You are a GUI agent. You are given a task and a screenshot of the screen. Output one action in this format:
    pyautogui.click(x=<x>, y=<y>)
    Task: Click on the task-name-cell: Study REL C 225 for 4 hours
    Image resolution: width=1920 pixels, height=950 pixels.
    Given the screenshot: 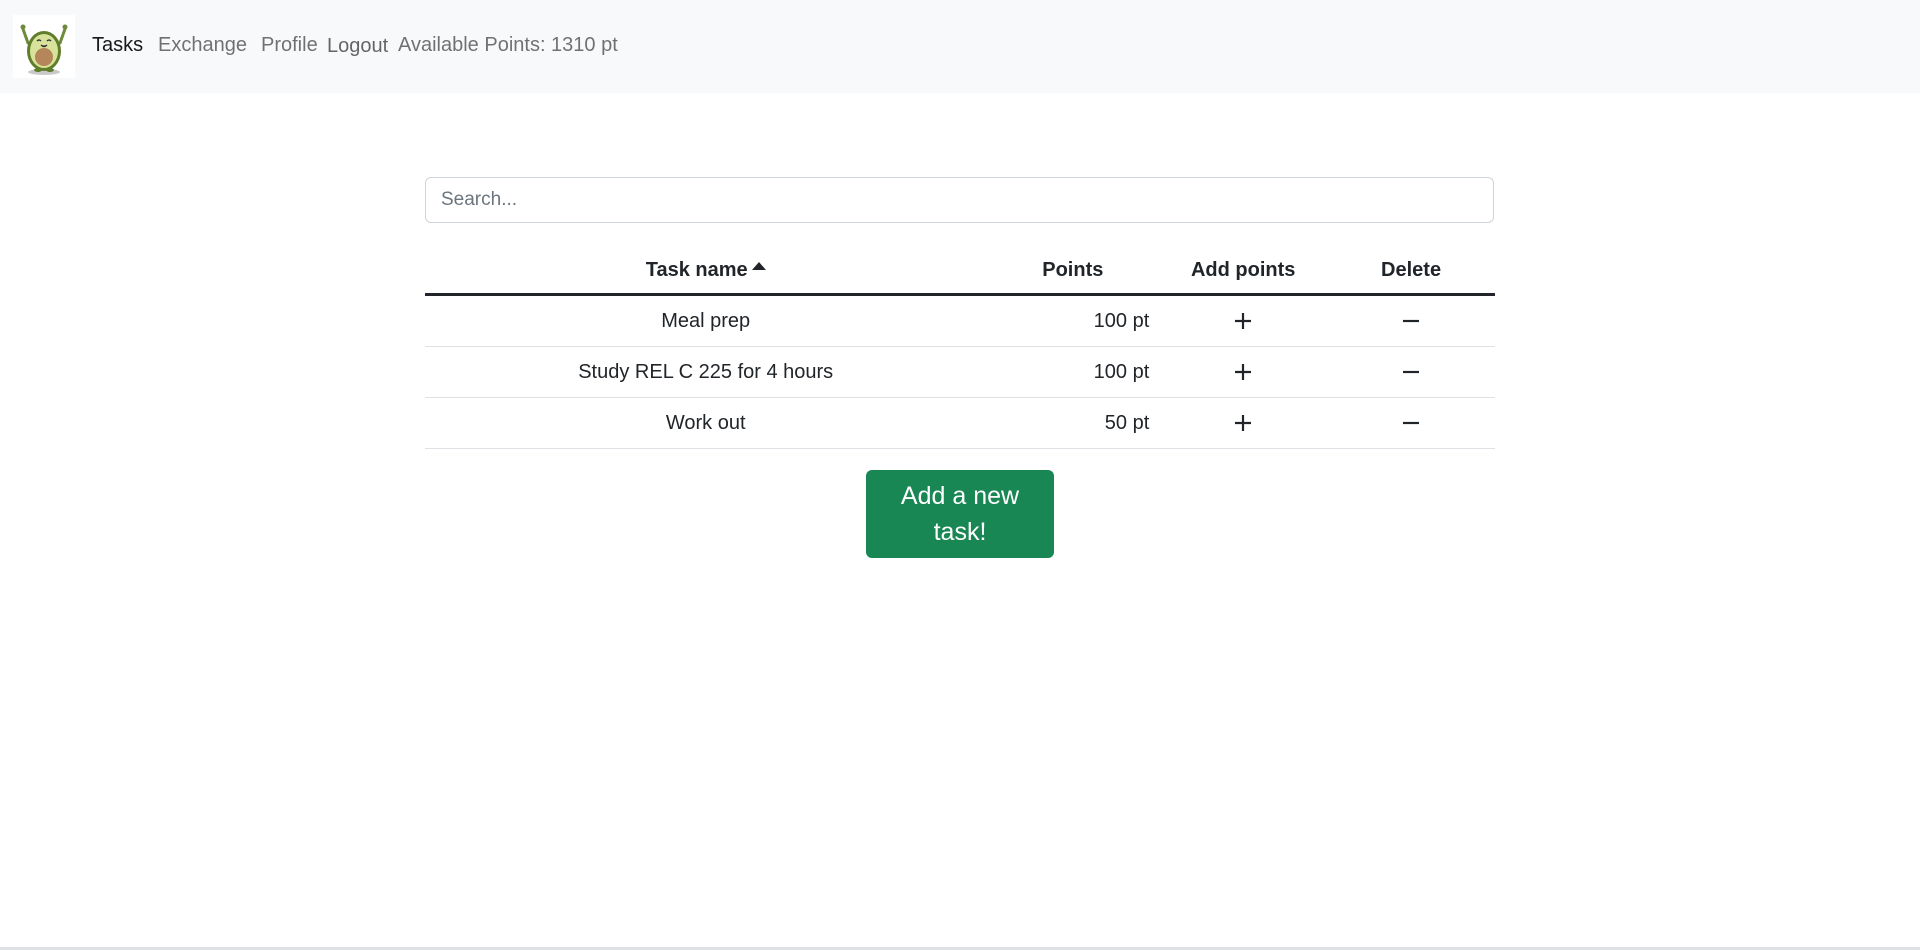 What is the action you would take?
    pyautogui.click(x=706, y=372)
    